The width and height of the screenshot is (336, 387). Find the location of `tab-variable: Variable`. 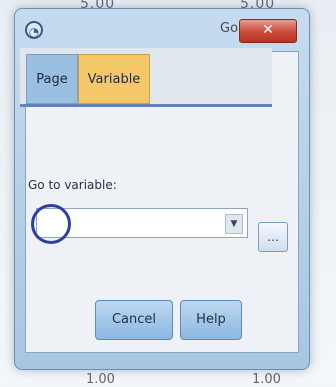

tab-variable: Variable is located at coordinates (114, 79).